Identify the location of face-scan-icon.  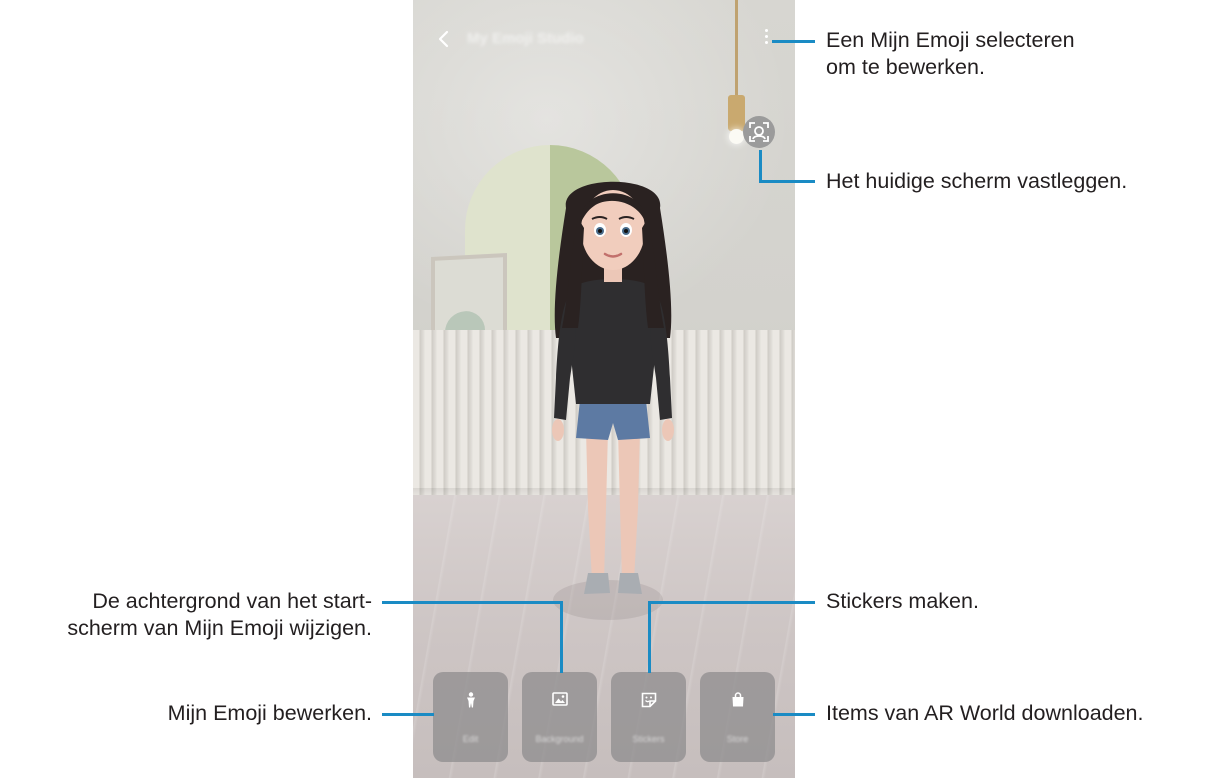
(759, 132).